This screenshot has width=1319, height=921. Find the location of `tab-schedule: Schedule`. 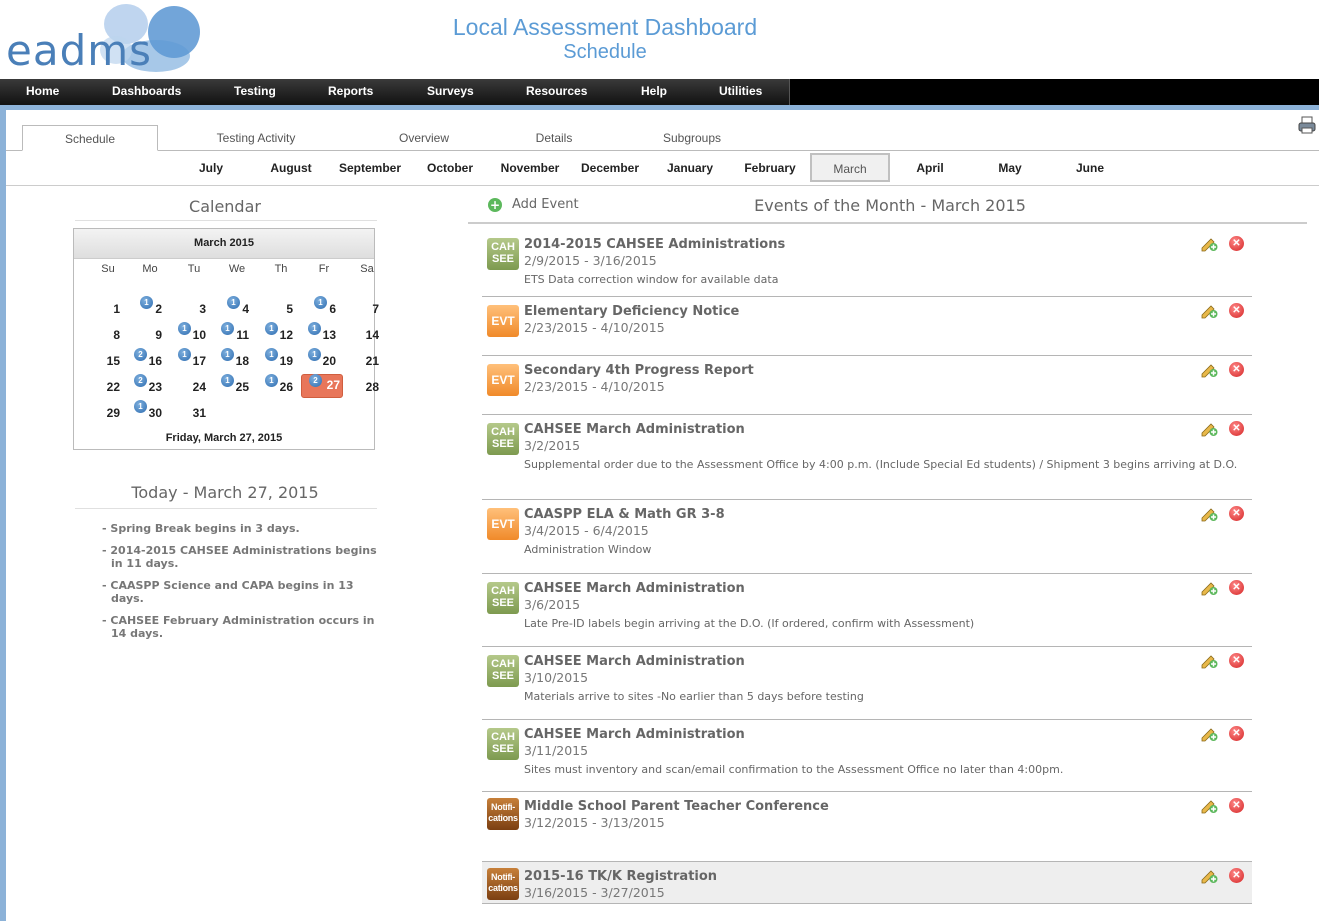

tab-schedule: Schedule is located at coordinates (90, 138).